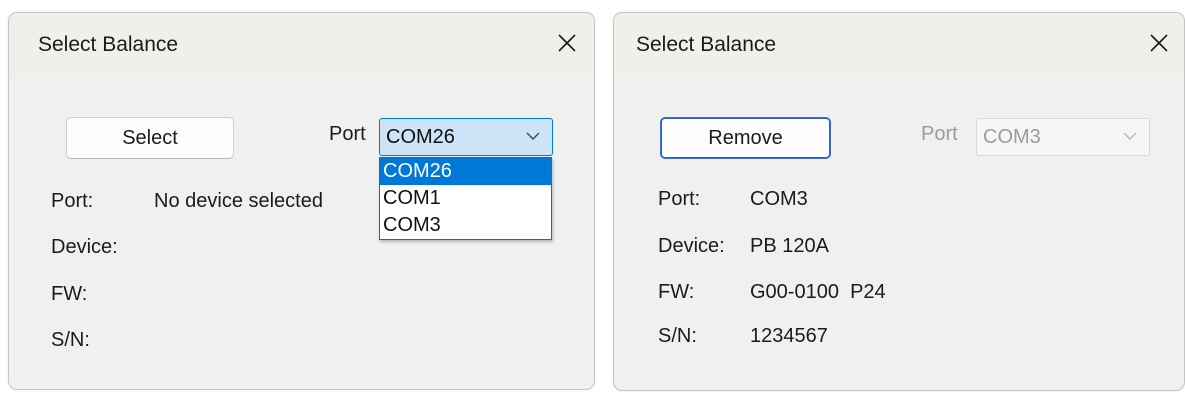 The image size is (1185, 395). I want to click on port-info-value: COM3, so click(779, 199).